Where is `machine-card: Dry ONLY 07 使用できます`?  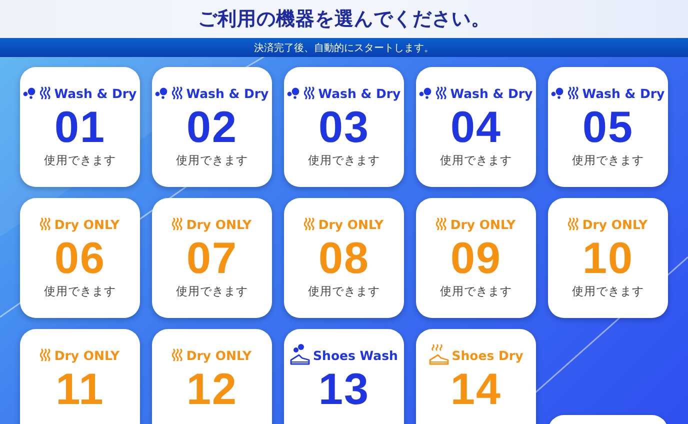
machine-card: Dry ONLY 07 使用できます is located at coordinates (212, 258).